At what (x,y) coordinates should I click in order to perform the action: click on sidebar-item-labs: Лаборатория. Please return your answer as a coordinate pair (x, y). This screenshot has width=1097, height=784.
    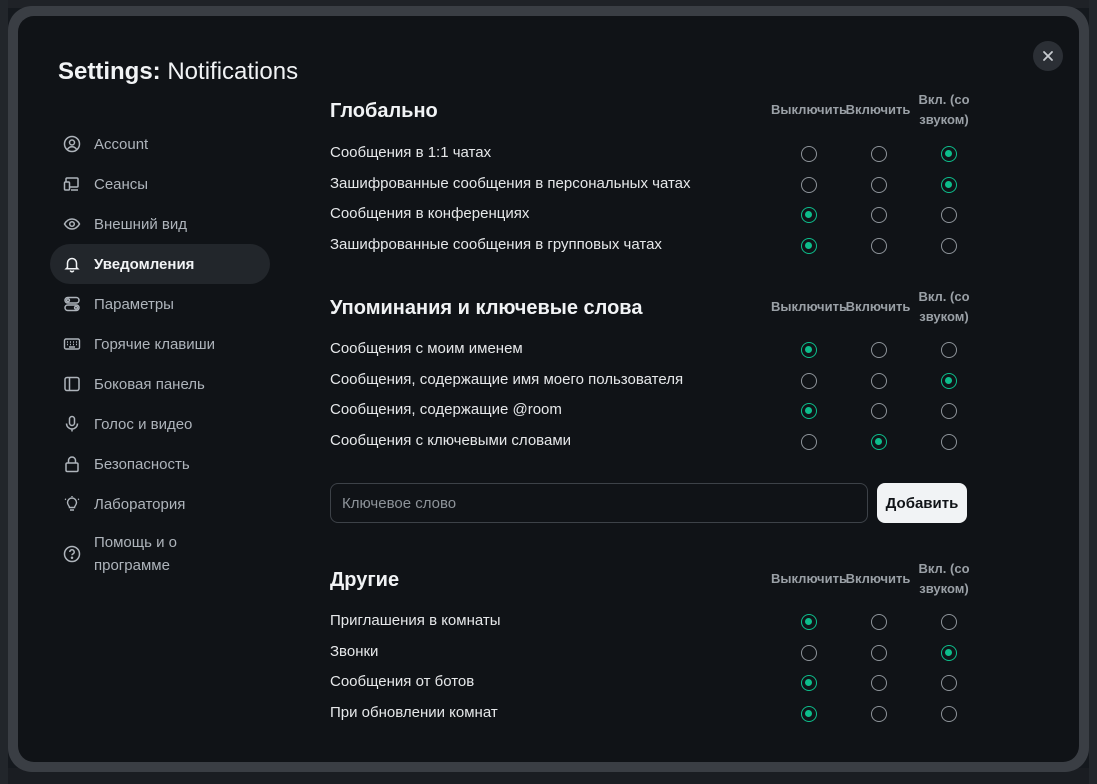
    Looking at the image, I should click on (160, 504).